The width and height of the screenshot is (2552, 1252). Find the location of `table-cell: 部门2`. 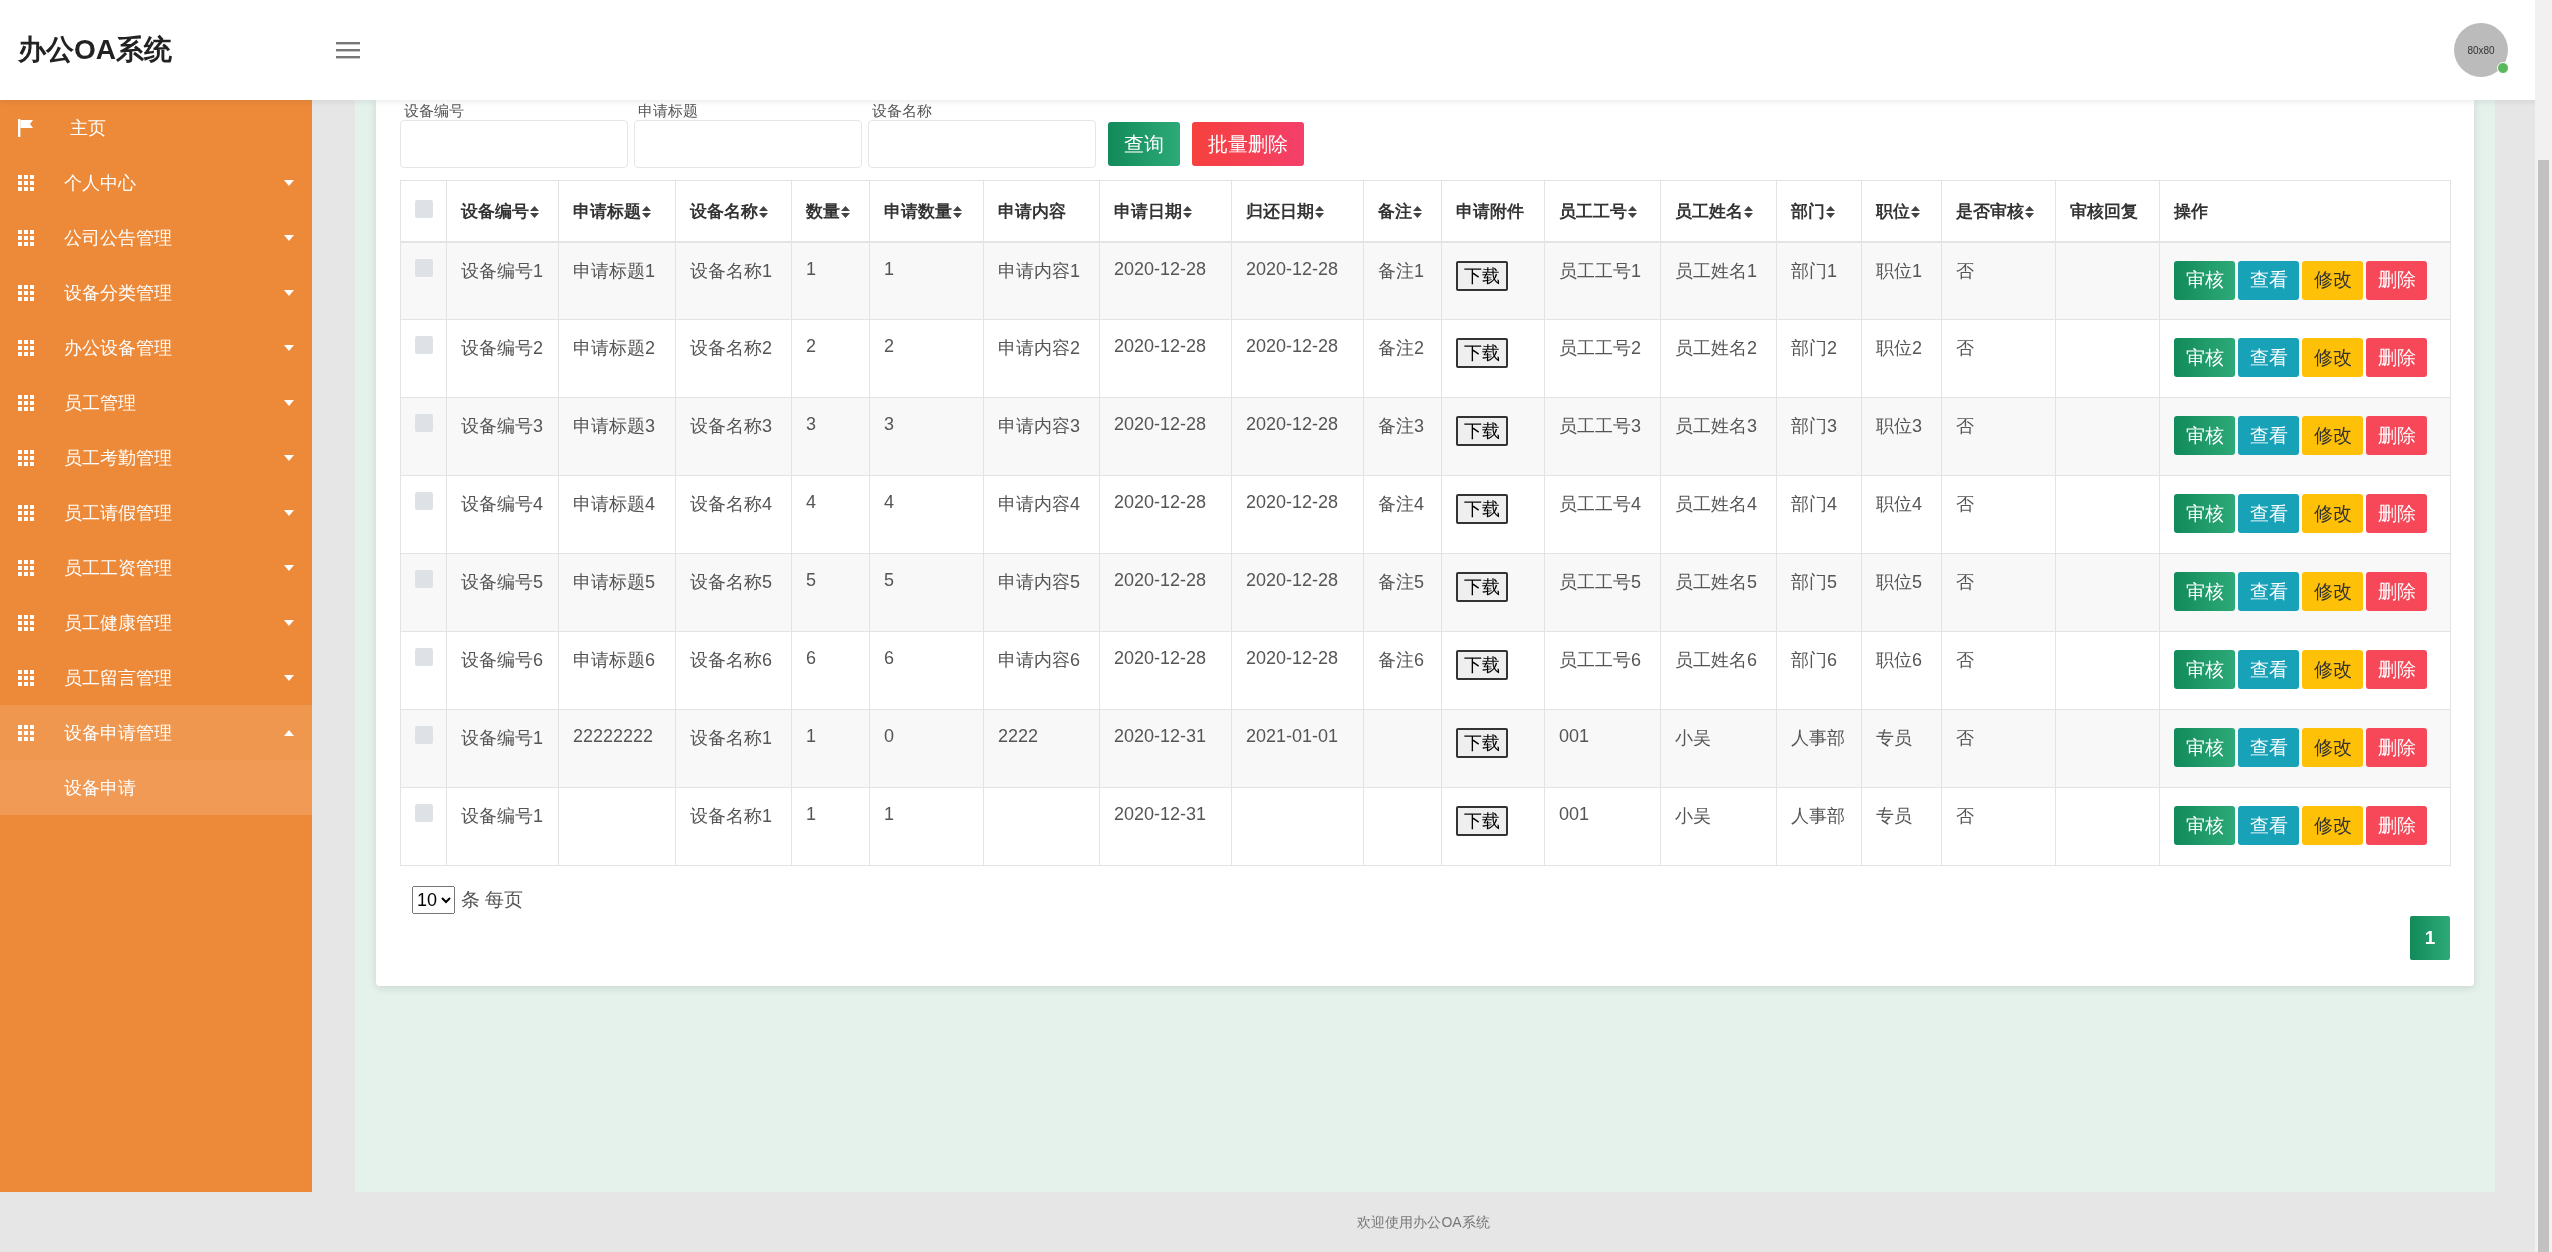

table-cell: 部门2 is located at coordinates (1819, 358).